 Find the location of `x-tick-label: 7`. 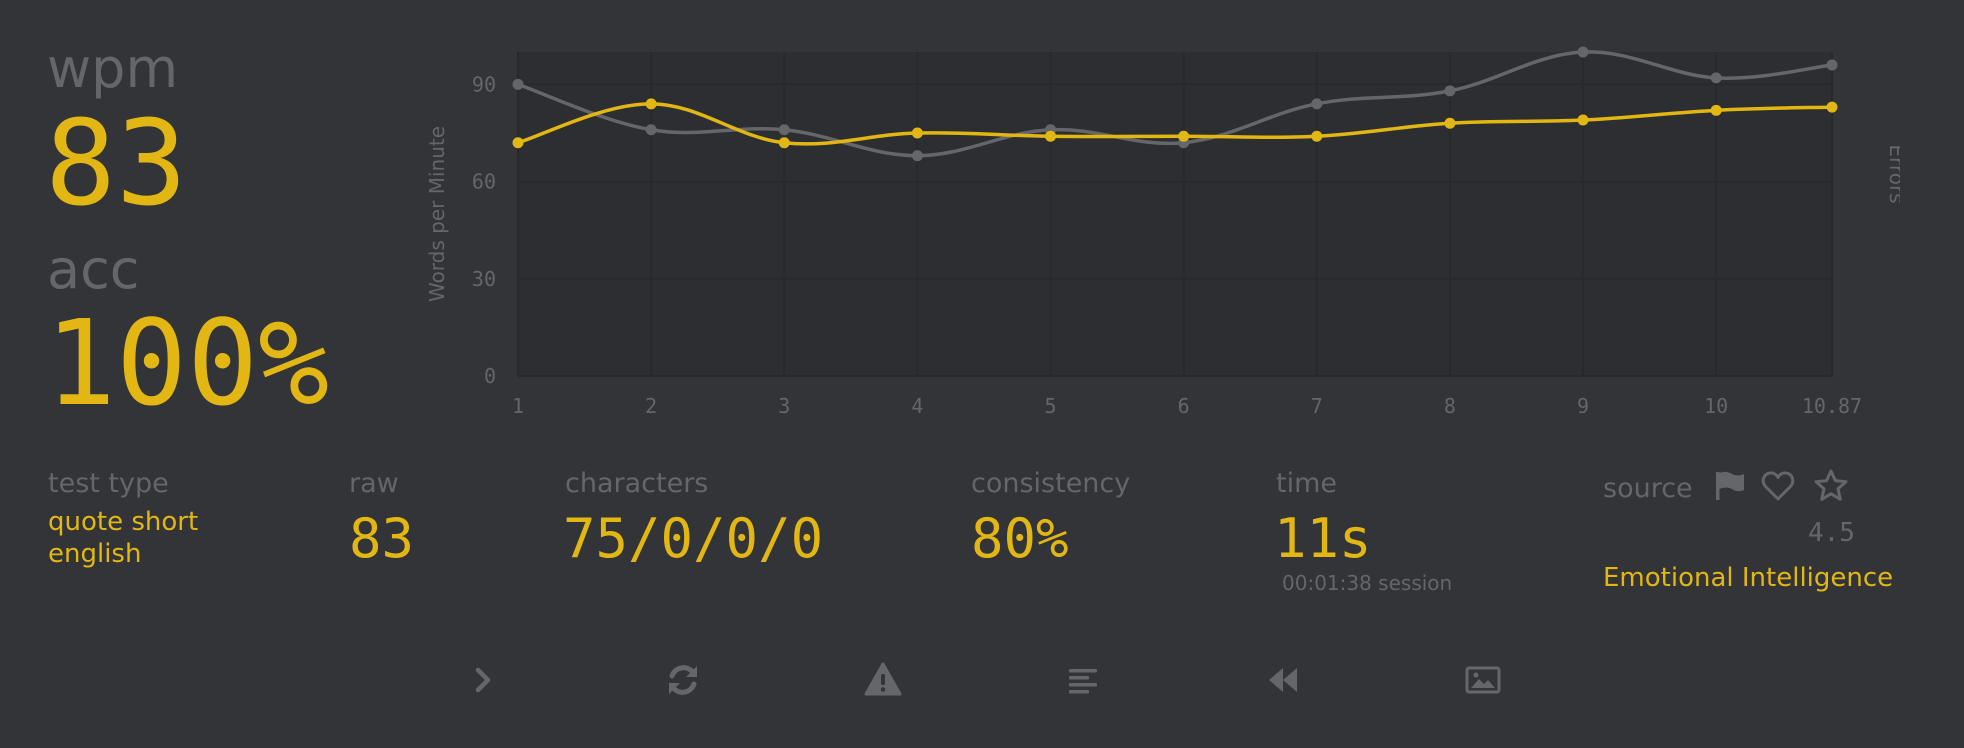

x-tick-label: 7 is located at coordinates (1317, 406).